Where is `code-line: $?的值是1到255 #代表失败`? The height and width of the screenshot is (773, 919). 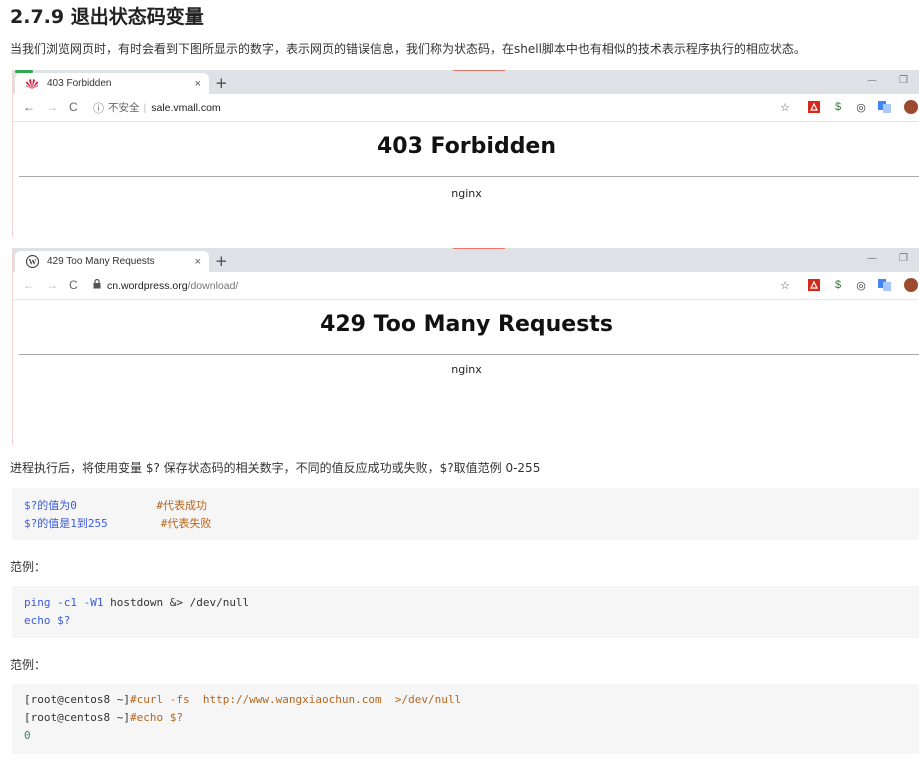
code-line: $?的值是1到255 #代表失败 is located at coordinates (118, 523).